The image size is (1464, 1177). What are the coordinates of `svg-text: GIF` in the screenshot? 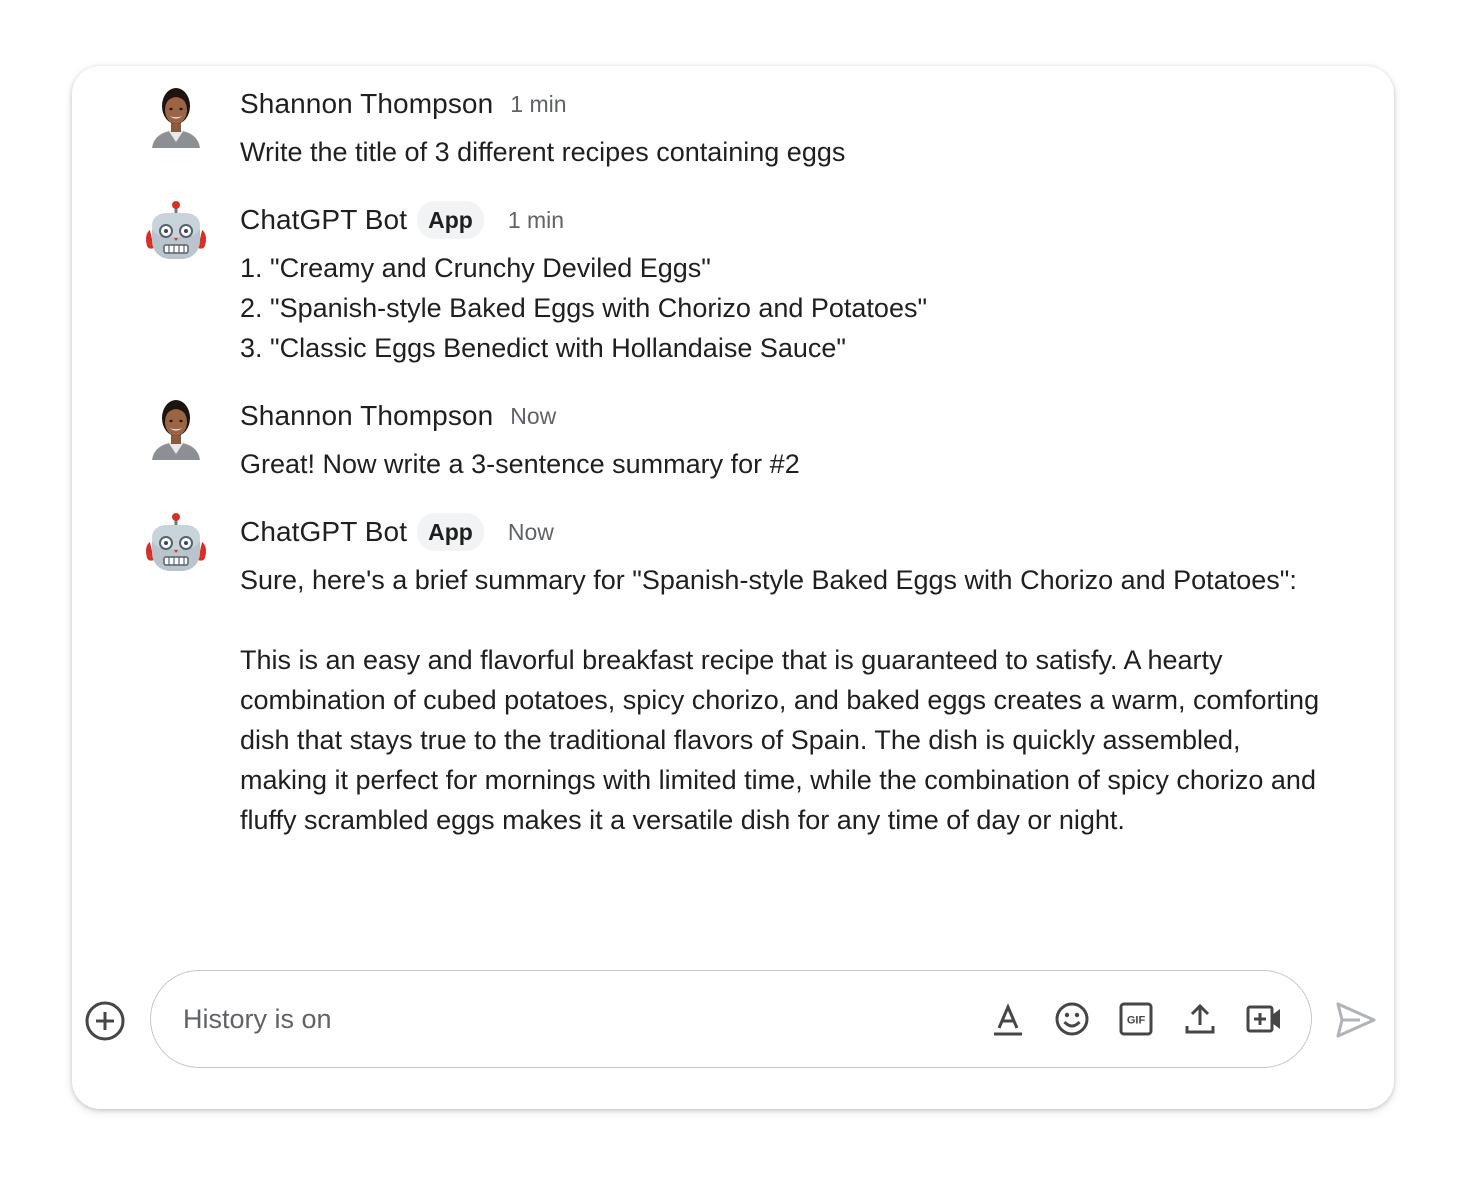 It's located at (1136, 1021).